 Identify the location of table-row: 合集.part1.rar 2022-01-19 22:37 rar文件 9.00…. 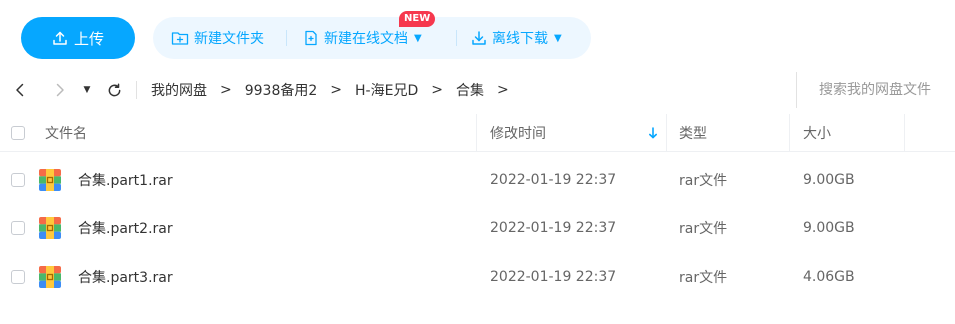
(477, 180).